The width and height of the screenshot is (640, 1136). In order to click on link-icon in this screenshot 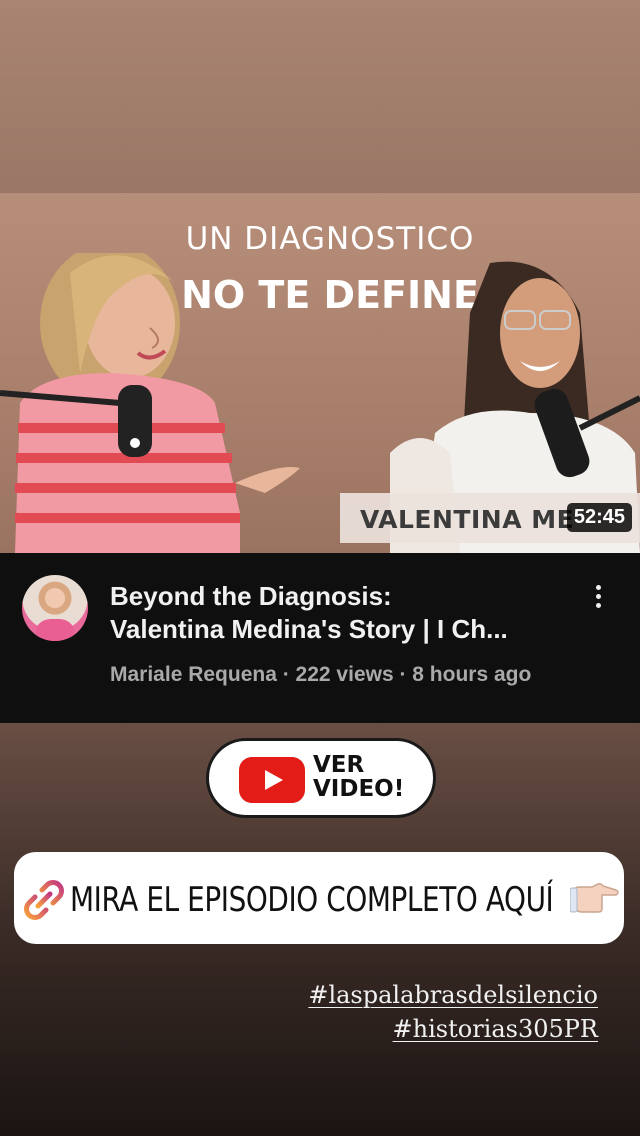, I will do `click(44, 900)`.